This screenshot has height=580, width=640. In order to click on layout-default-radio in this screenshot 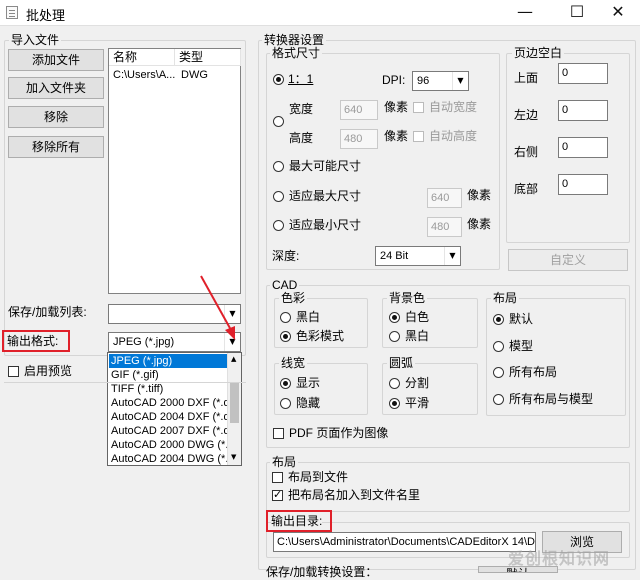, I will do `click(498, 319)`.